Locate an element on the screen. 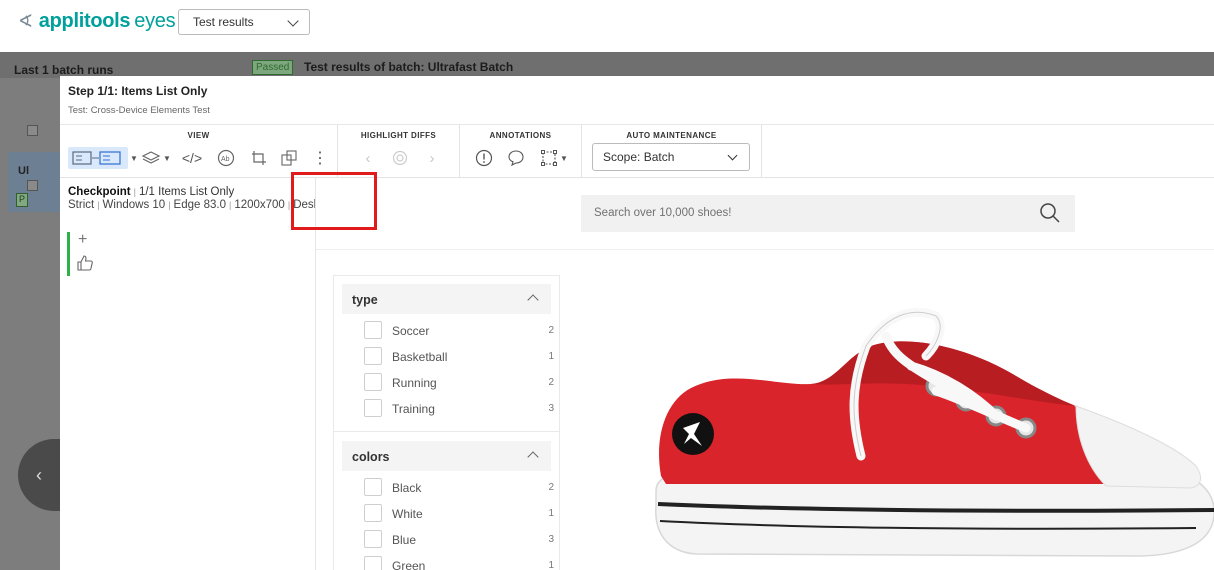  text-compare-button: Ab is located at coordinates (226, 158).